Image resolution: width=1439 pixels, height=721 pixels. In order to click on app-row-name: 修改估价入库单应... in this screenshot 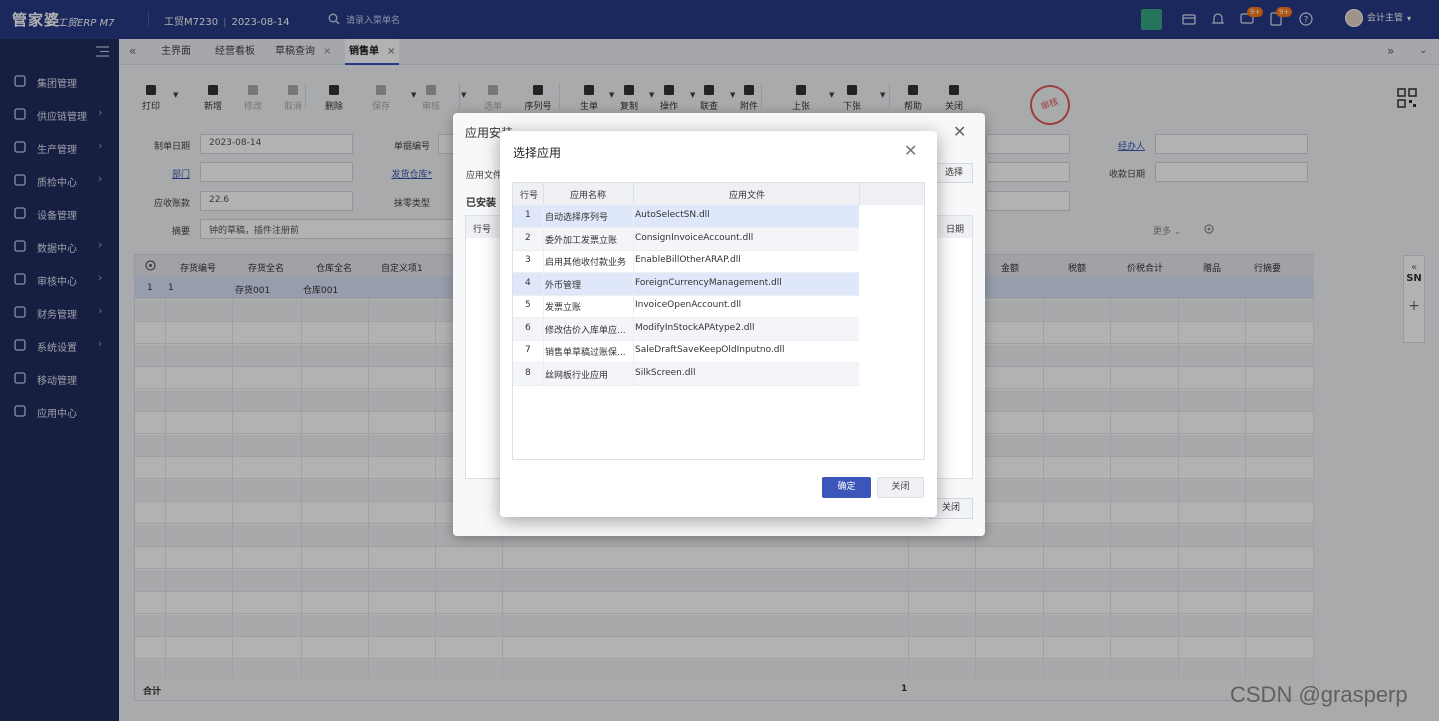, I will do `click(585, 330)`.